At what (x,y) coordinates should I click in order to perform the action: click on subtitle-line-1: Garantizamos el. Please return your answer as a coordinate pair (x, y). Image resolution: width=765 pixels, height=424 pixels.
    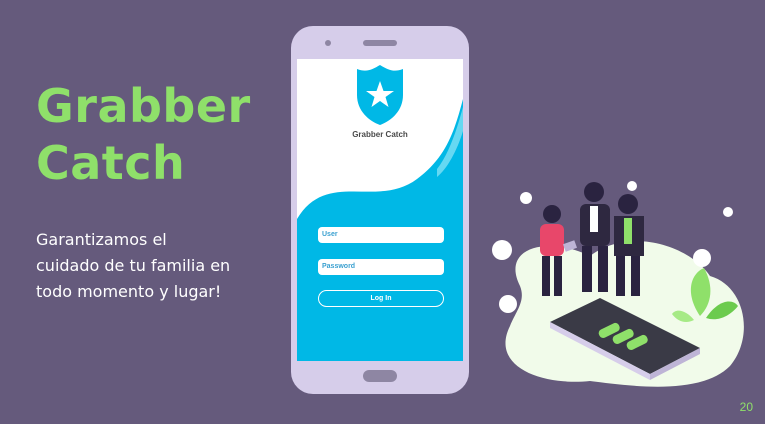
    Looking at the image, I should click on (101, 239).